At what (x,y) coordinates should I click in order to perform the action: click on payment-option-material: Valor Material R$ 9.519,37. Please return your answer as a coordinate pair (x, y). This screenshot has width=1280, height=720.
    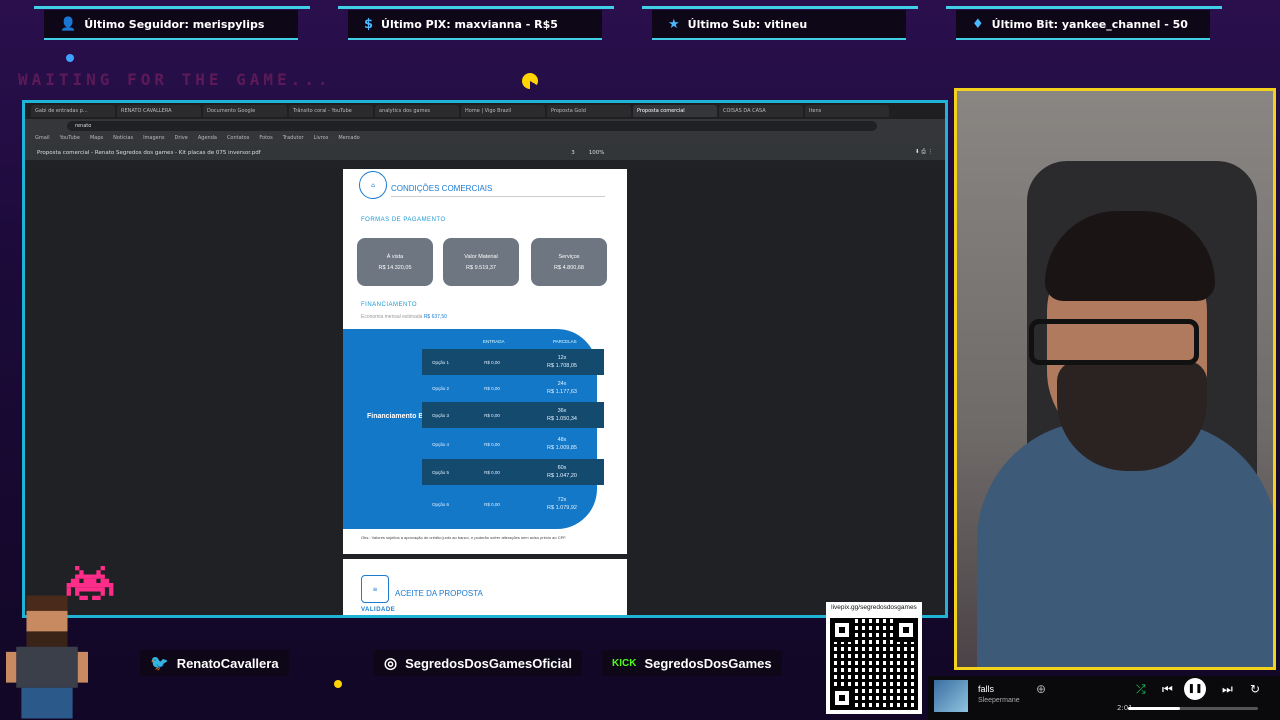
    Looking at the image, I should click on (481, 262).